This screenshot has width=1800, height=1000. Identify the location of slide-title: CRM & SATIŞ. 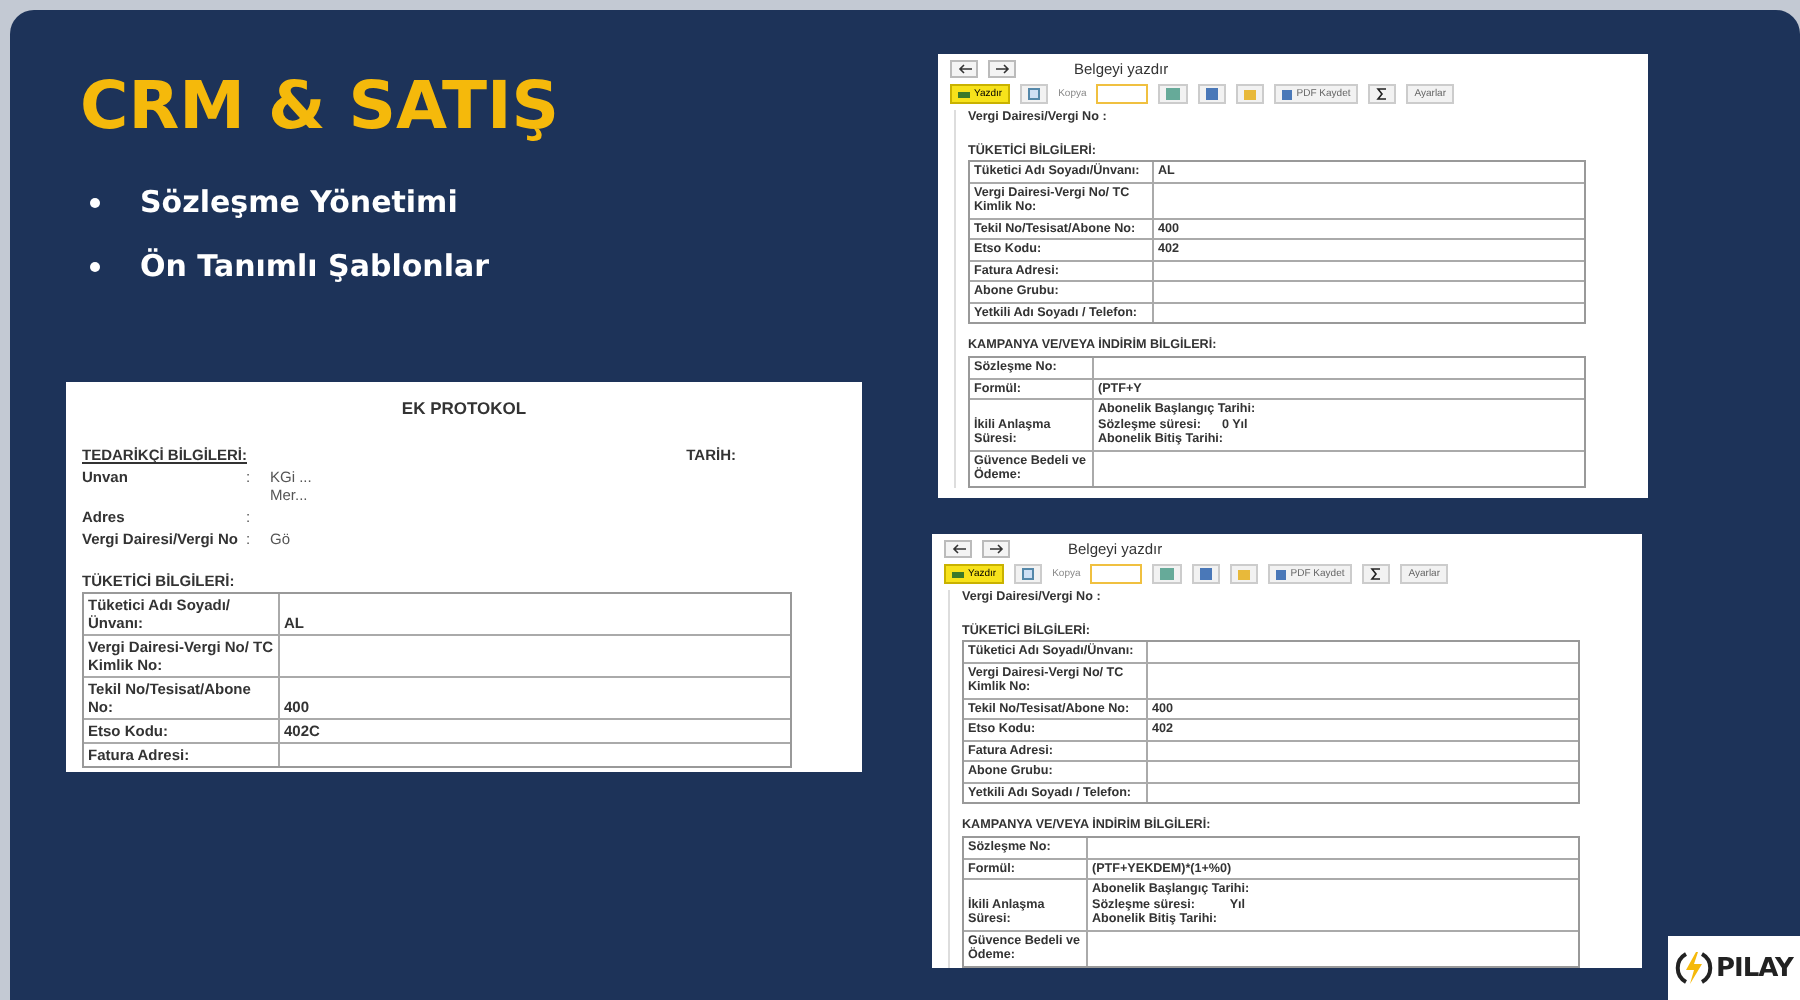
(320, 105).